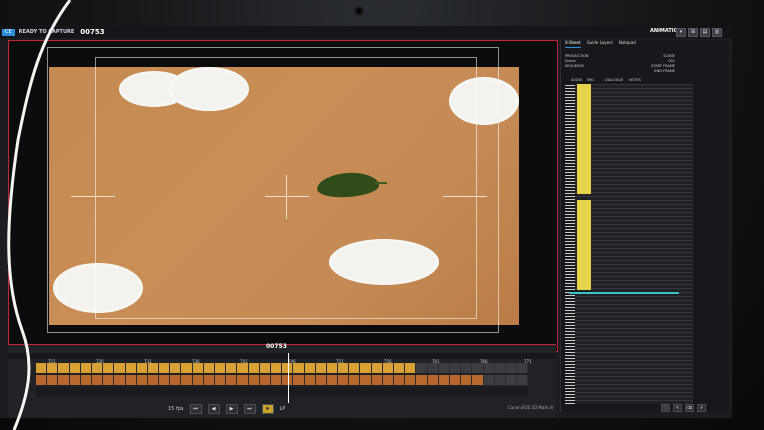 This screenshot has height=430, width=764. What do you see at coordinates (267, 409) in the screenshot?
I see `live-view-button: ⏺` at bounding box center [267, 409].